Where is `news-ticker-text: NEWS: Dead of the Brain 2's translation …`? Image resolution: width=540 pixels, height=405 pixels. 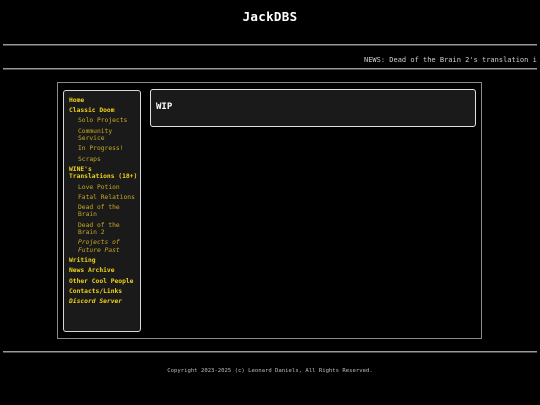
news-ticker-text: NEWS: Dead of the Brain 2's translation … is located at coordinates (450, 60).